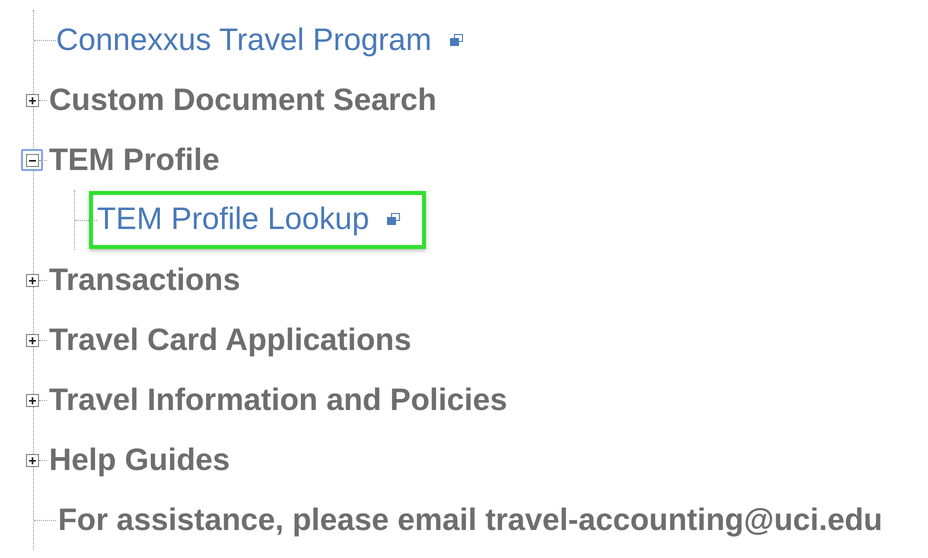 The width and height of the screenshot is (928, 558). I want to click on tree-folder-label: Help Guides, so click(139, 460).